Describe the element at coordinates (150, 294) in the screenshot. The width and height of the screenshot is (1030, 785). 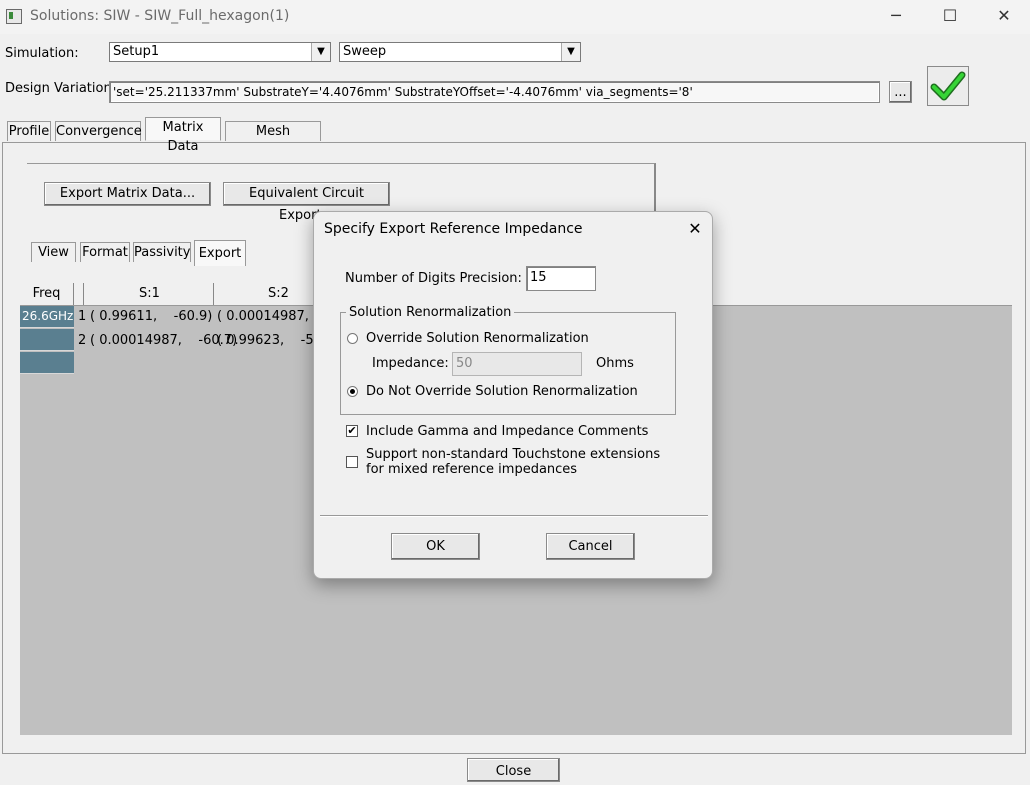
I see `column-header-s1: S:1` at that location.